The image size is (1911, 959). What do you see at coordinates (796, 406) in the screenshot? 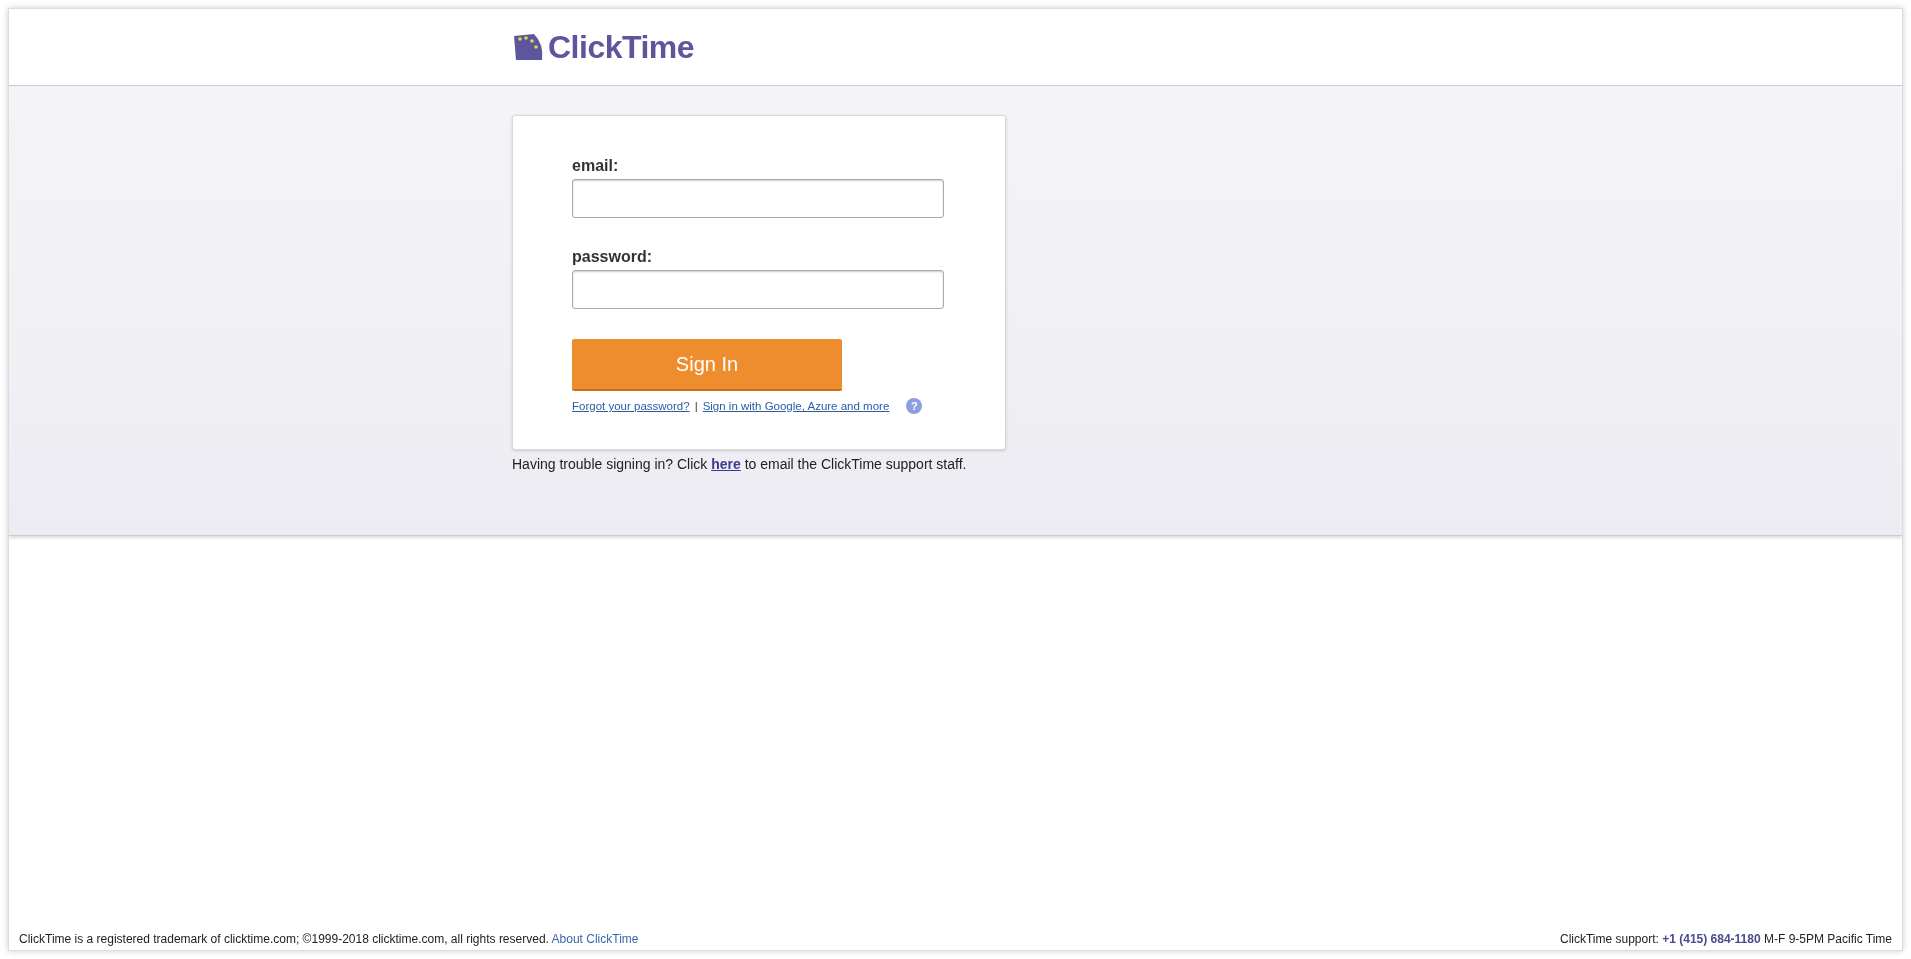
I see `sso-link: Sign in with Google, Azure and more` at bounding box center [796, 406].